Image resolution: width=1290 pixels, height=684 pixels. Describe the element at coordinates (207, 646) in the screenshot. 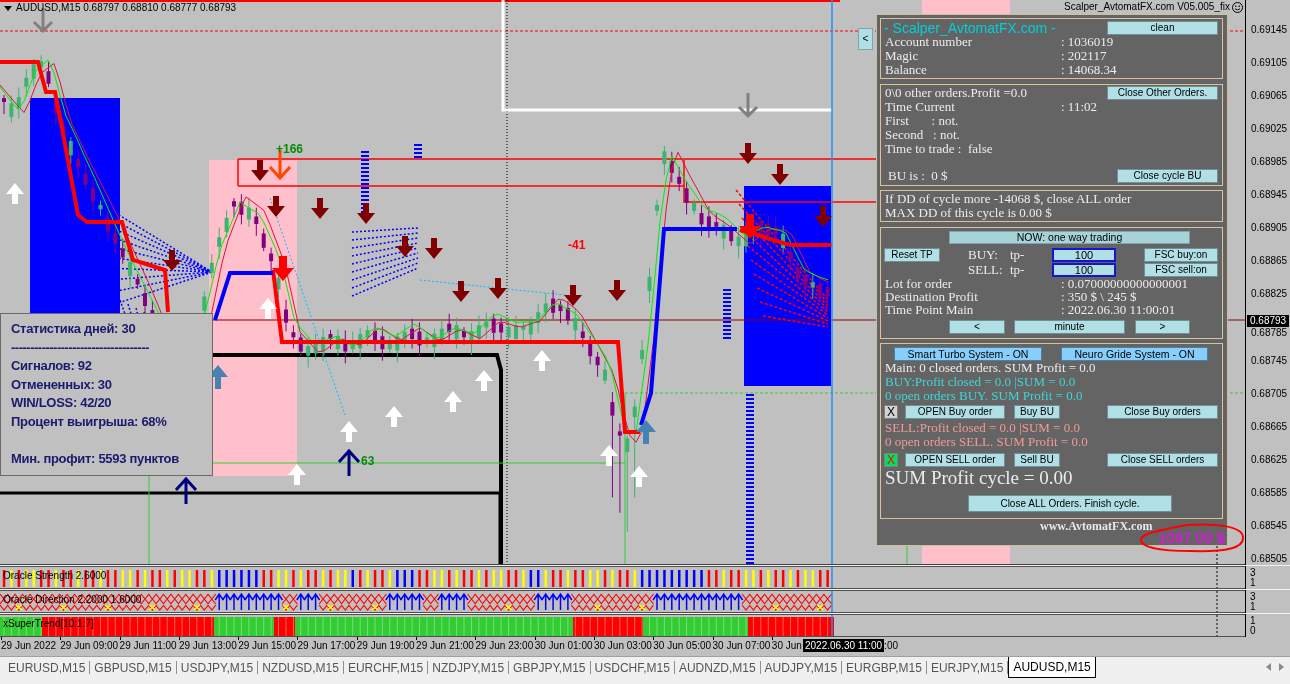

I see `time-label: 29 Jun 13:00` at that location.